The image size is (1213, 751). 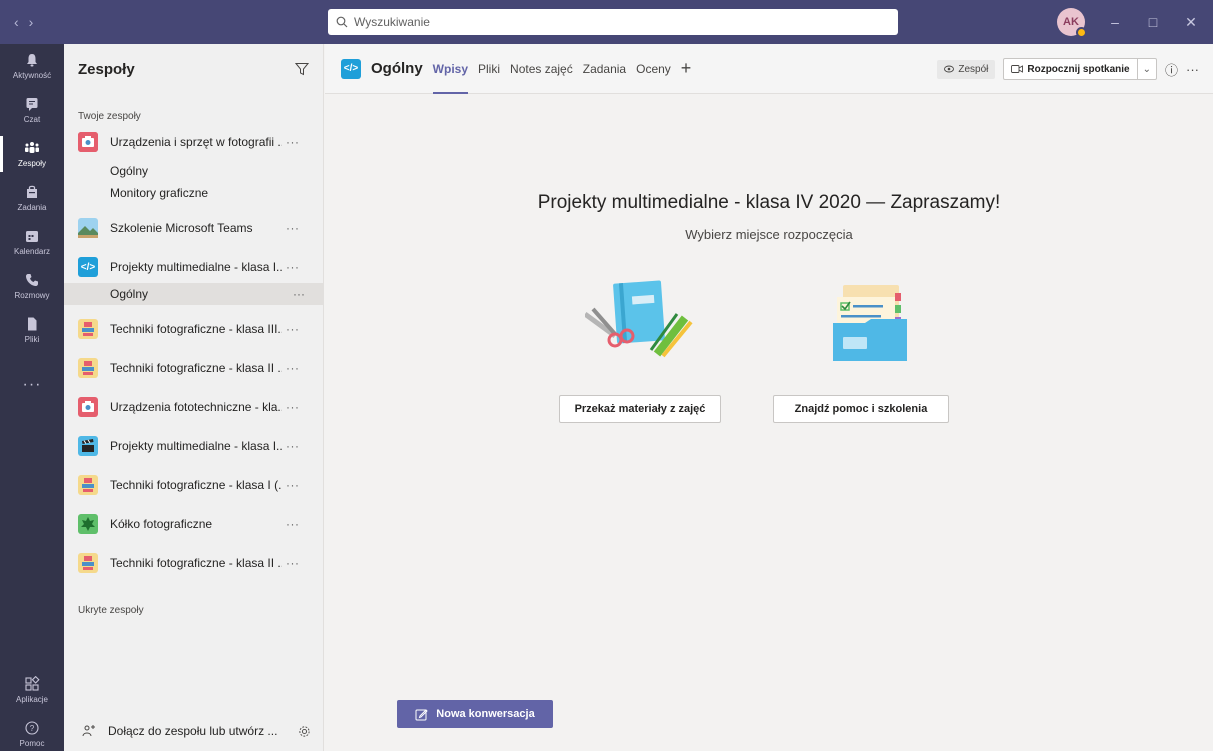 What do you see at coordinates (193, 171) in the screenshot?
I see `channel-item: Ogólny` at bounding box center [193, 171].